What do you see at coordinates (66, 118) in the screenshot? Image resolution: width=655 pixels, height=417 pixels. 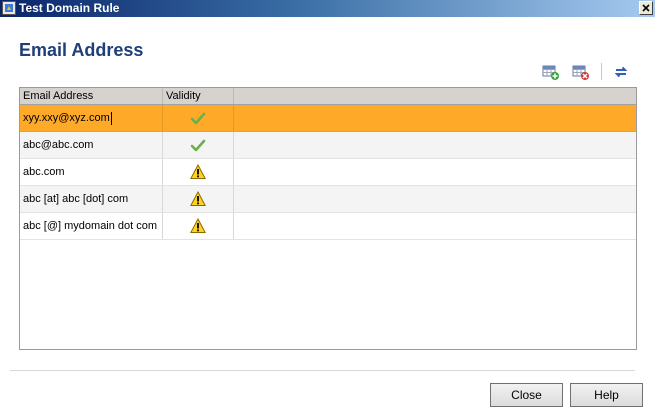 I see `email-cell-text: xyy.xxy@xyz.com` at bounding box center [66, 118].